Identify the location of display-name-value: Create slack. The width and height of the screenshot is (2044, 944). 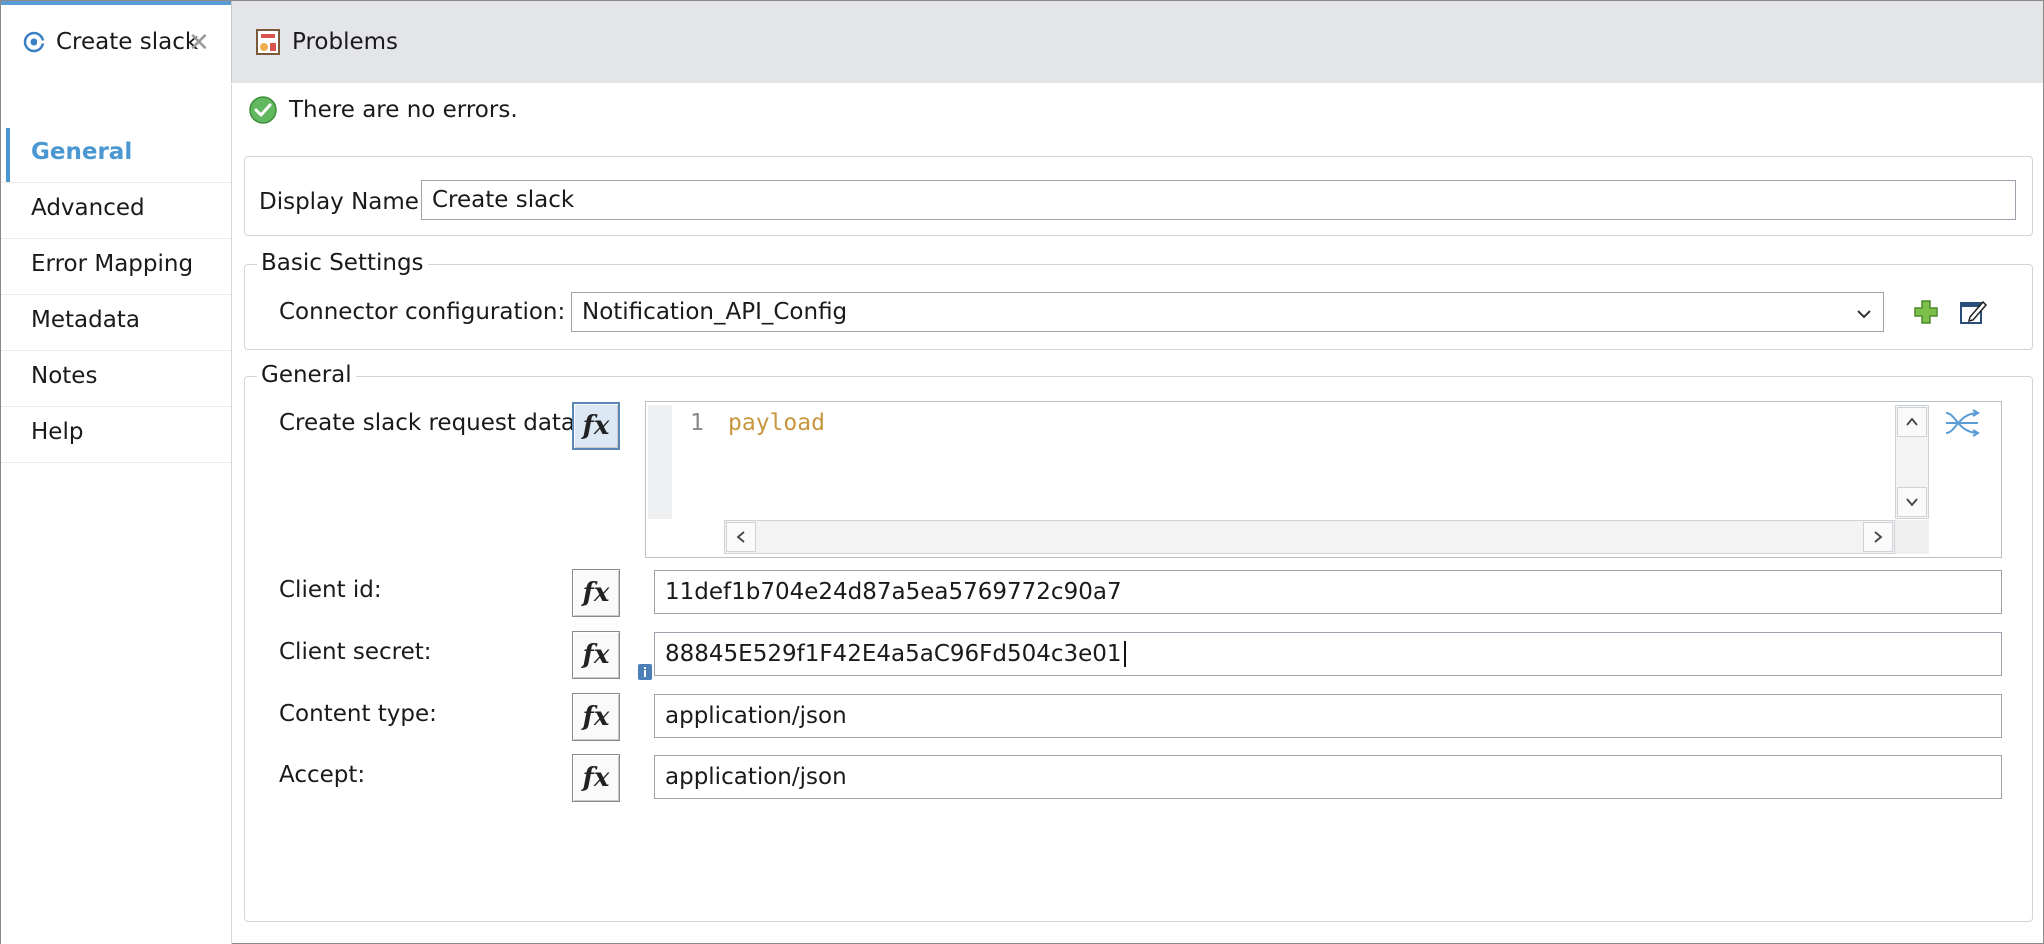
(503, 200).